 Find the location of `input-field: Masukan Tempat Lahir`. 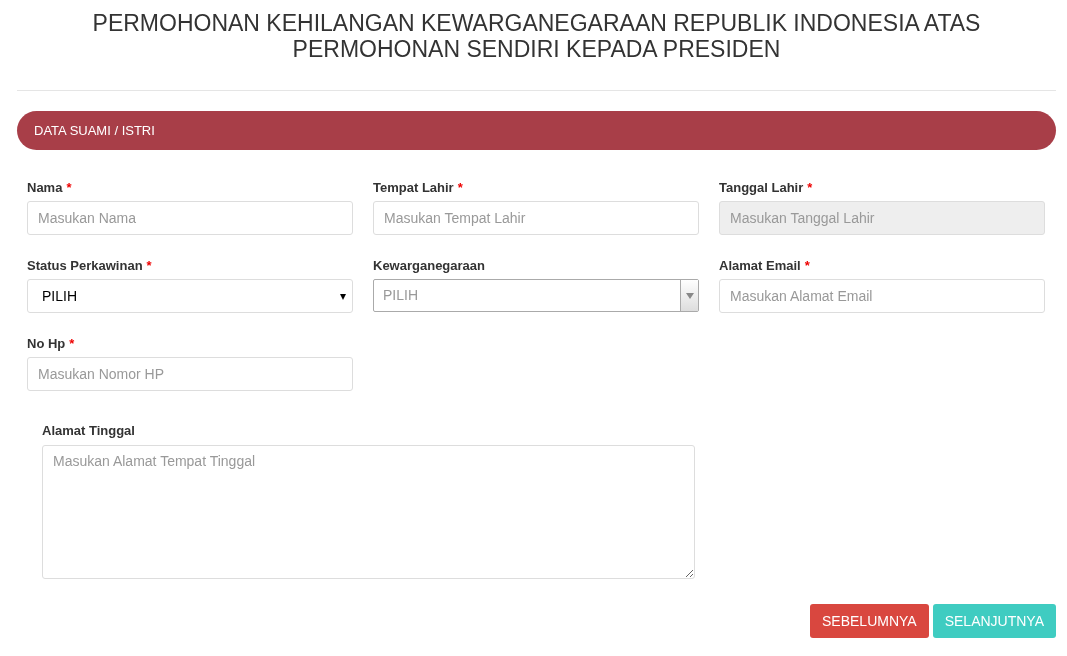

input-field: Masukan Tempat Lahir is located at coordinates (536, 218).